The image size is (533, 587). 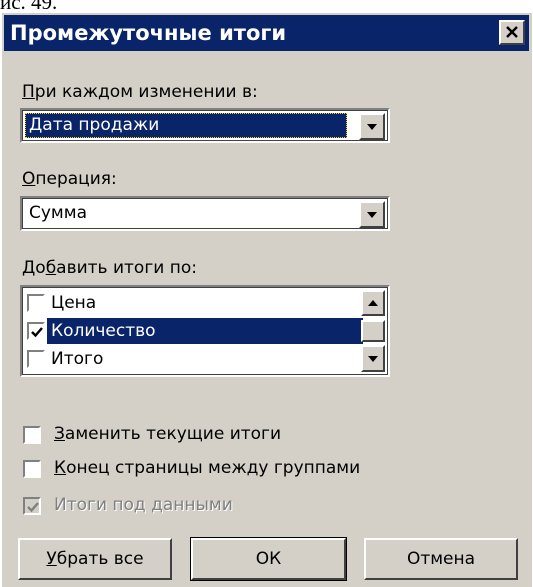 What do you see at coordinates (186, 125) in the screenshot?
I see `group-by-value: Дата продажи` at bounding box center [186, 125].